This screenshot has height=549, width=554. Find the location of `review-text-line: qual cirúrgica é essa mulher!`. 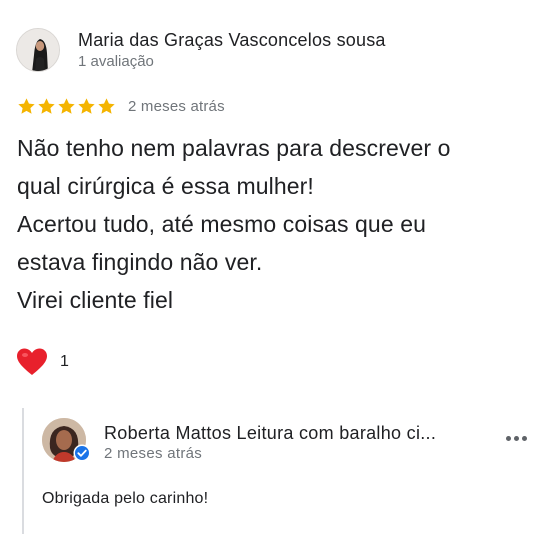

review-text-line: qual cirúrgica é essa mulher! is located at coordinates (165, 186).